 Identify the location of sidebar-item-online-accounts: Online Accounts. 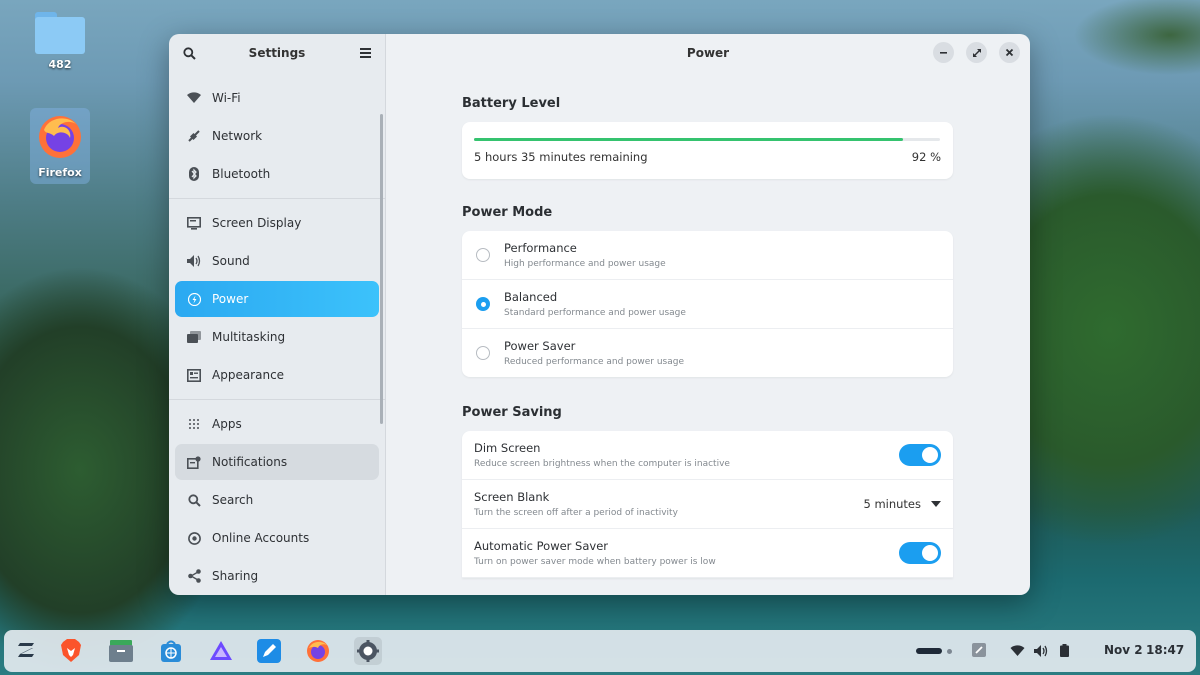
(277, 538).